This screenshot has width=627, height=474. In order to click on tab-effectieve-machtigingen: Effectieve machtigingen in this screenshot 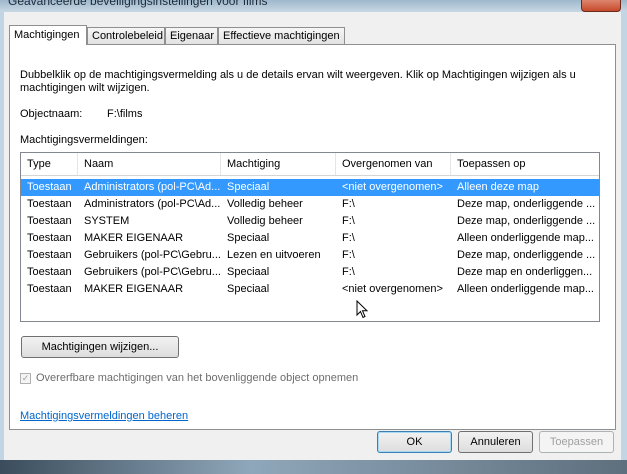, I will do `click(281, 35)`.